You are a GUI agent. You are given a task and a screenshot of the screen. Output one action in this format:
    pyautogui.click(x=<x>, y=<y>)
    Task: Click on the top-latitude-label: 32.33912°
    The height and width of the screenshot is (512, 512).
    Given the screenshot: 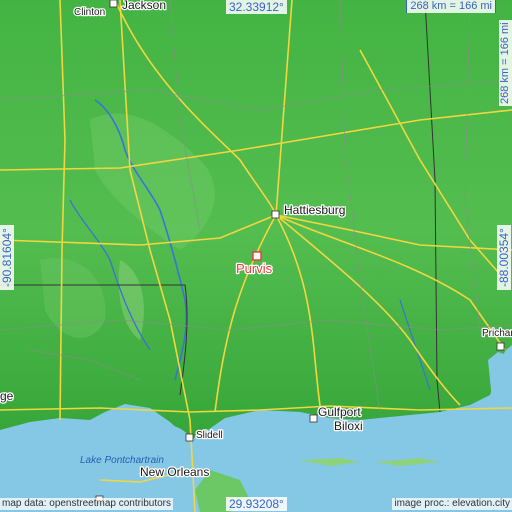 What is the action you would take?
    pyautogui.click(x=256, y=7)
    